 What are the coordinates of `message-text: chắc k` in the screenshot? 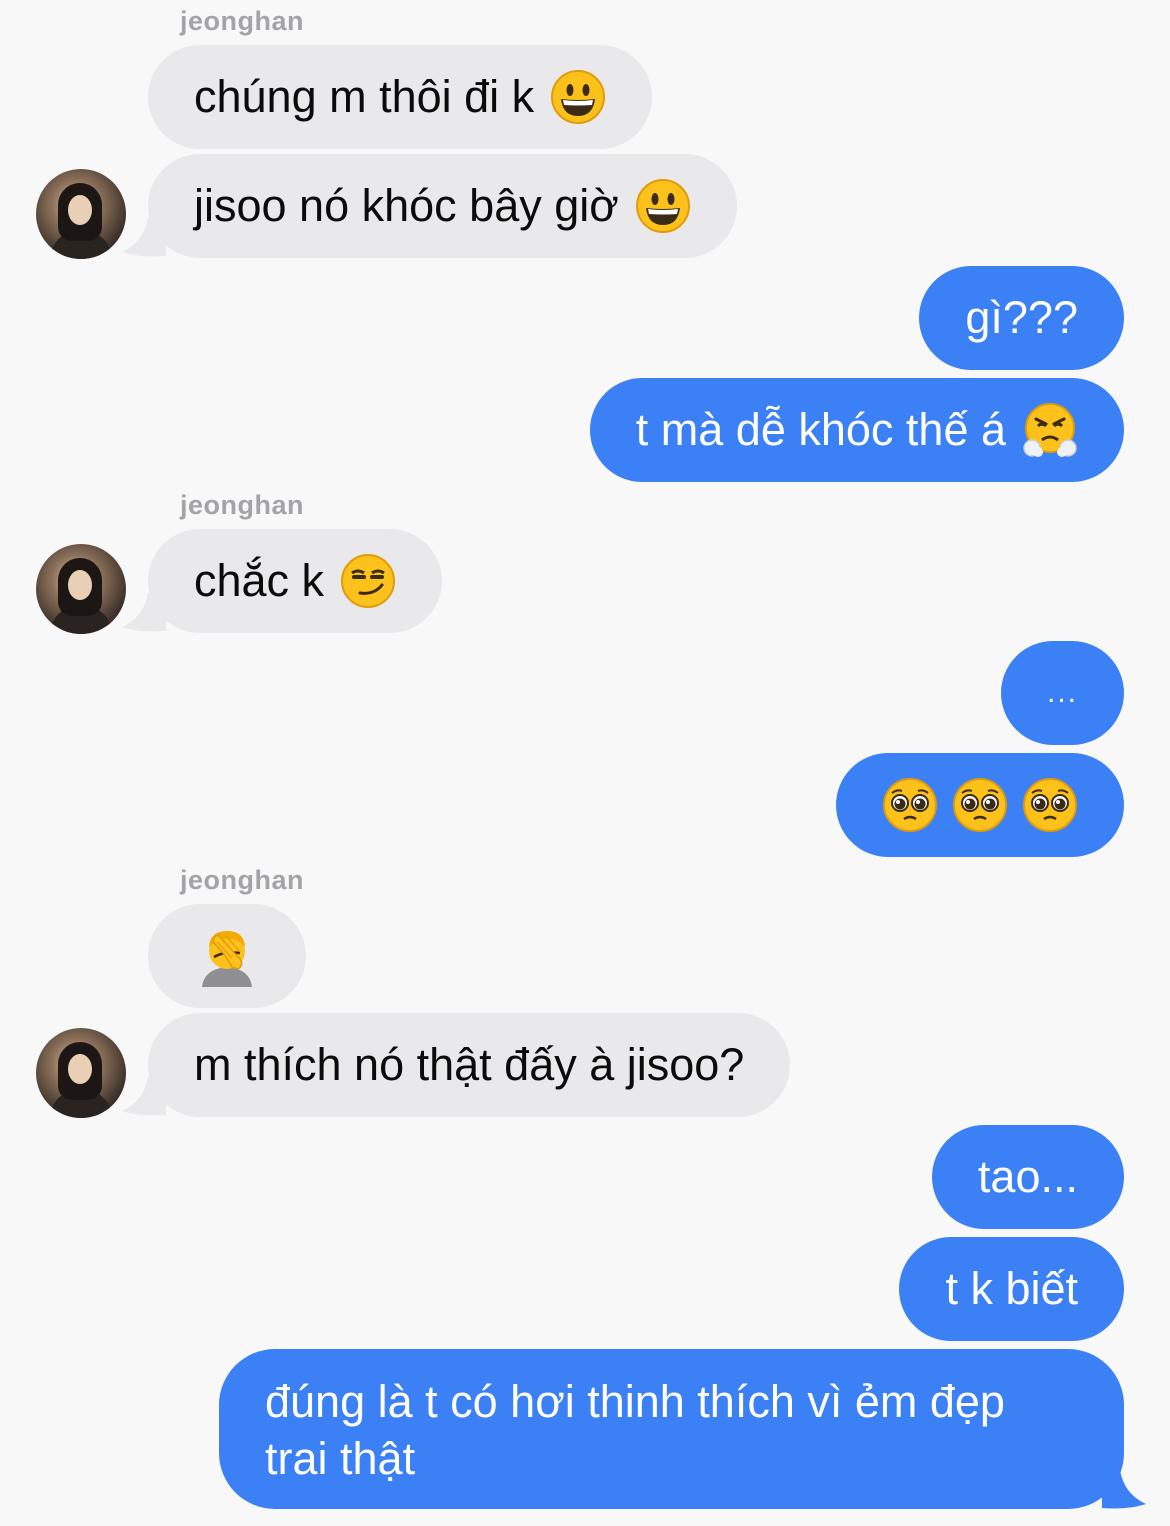 It's located at (259, 580).